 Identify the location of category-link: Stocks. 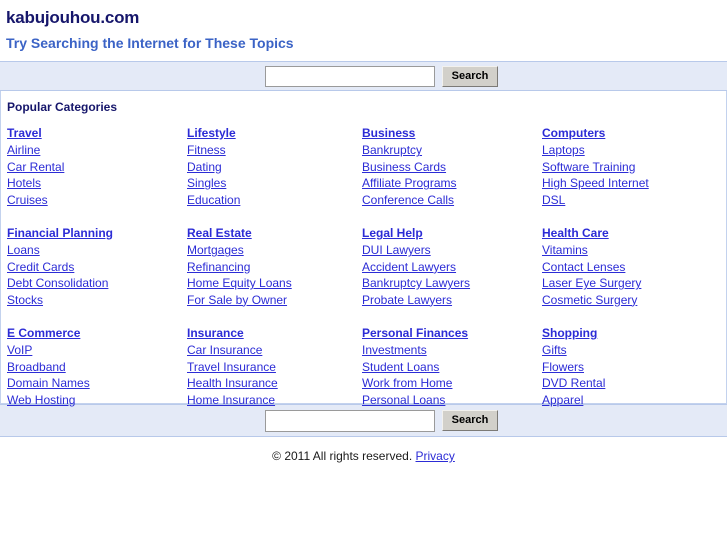
(25, 300).